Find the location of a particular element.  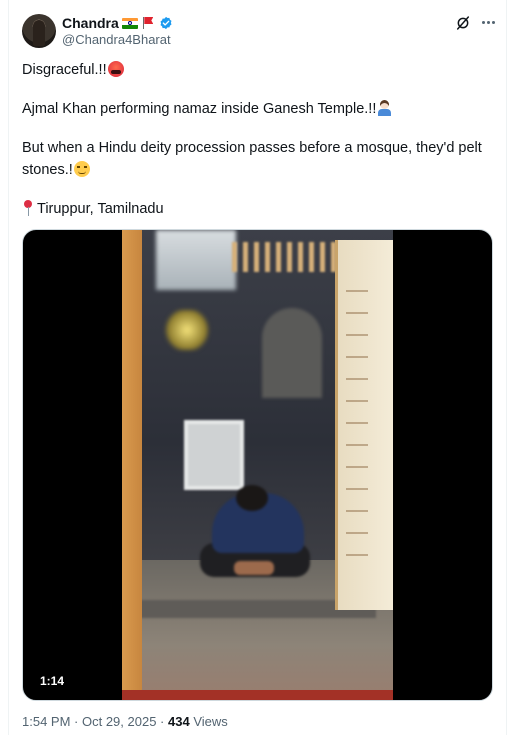

video-scene-person is located at coordinates (255, 535).